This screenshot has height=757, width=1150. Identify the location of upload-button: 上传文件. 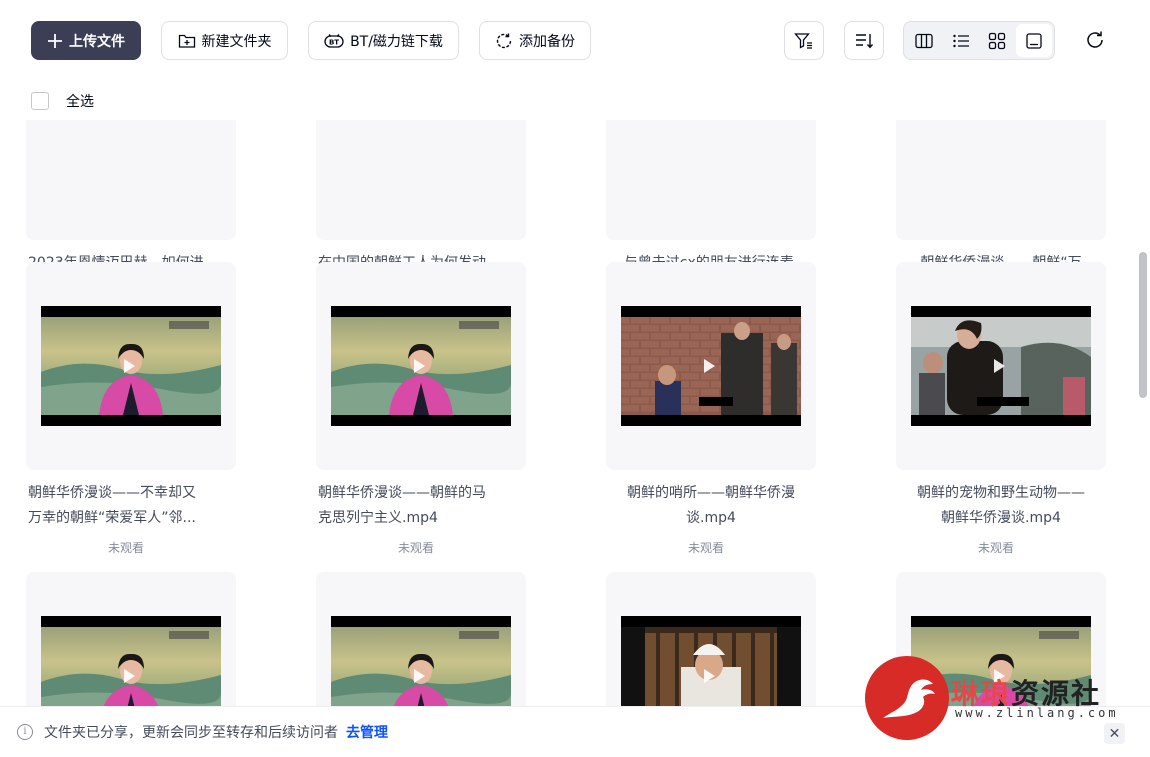
(86, 40).